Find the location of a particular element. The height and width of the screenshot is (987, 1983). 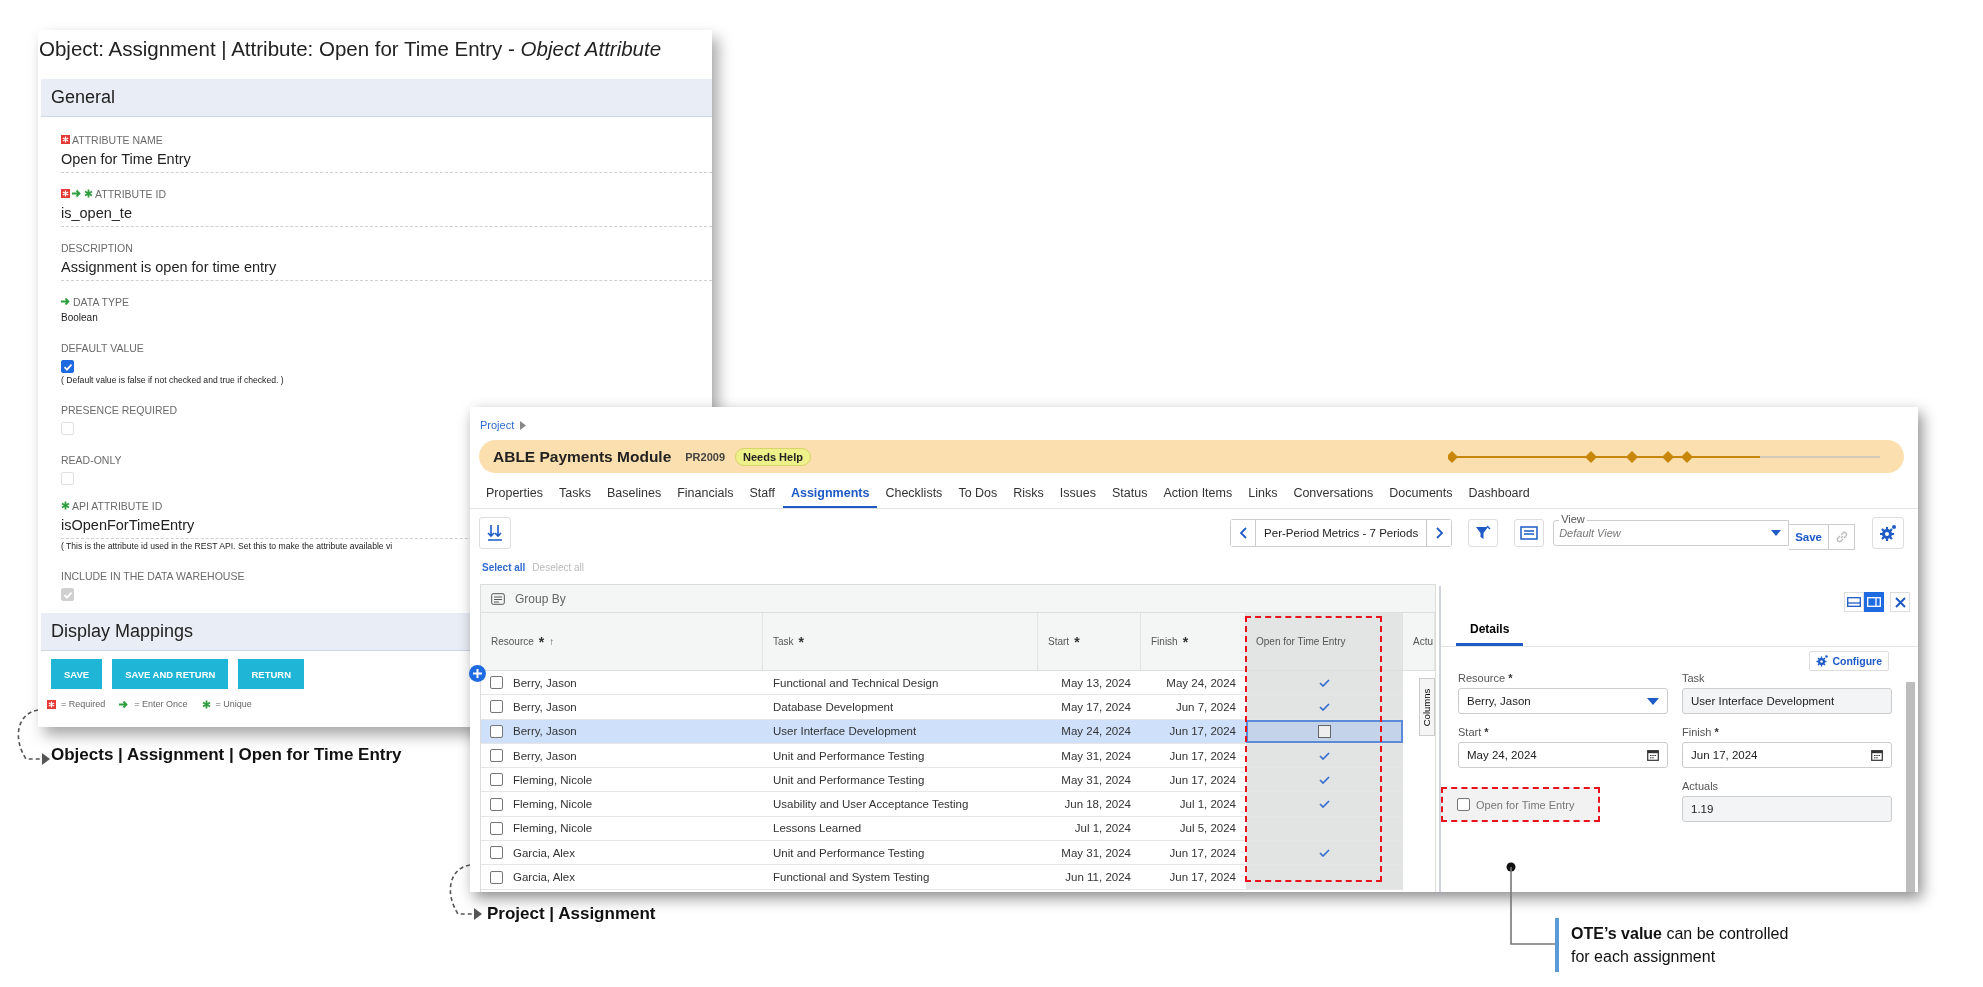

field-label: Start * is located at coordinates (1474, 732).